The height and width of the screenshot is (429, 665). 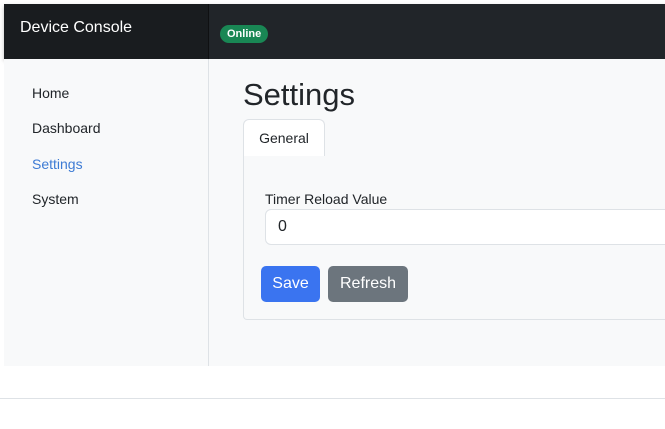 I want to click on status-badge: Online, so click(x=244, y=34).